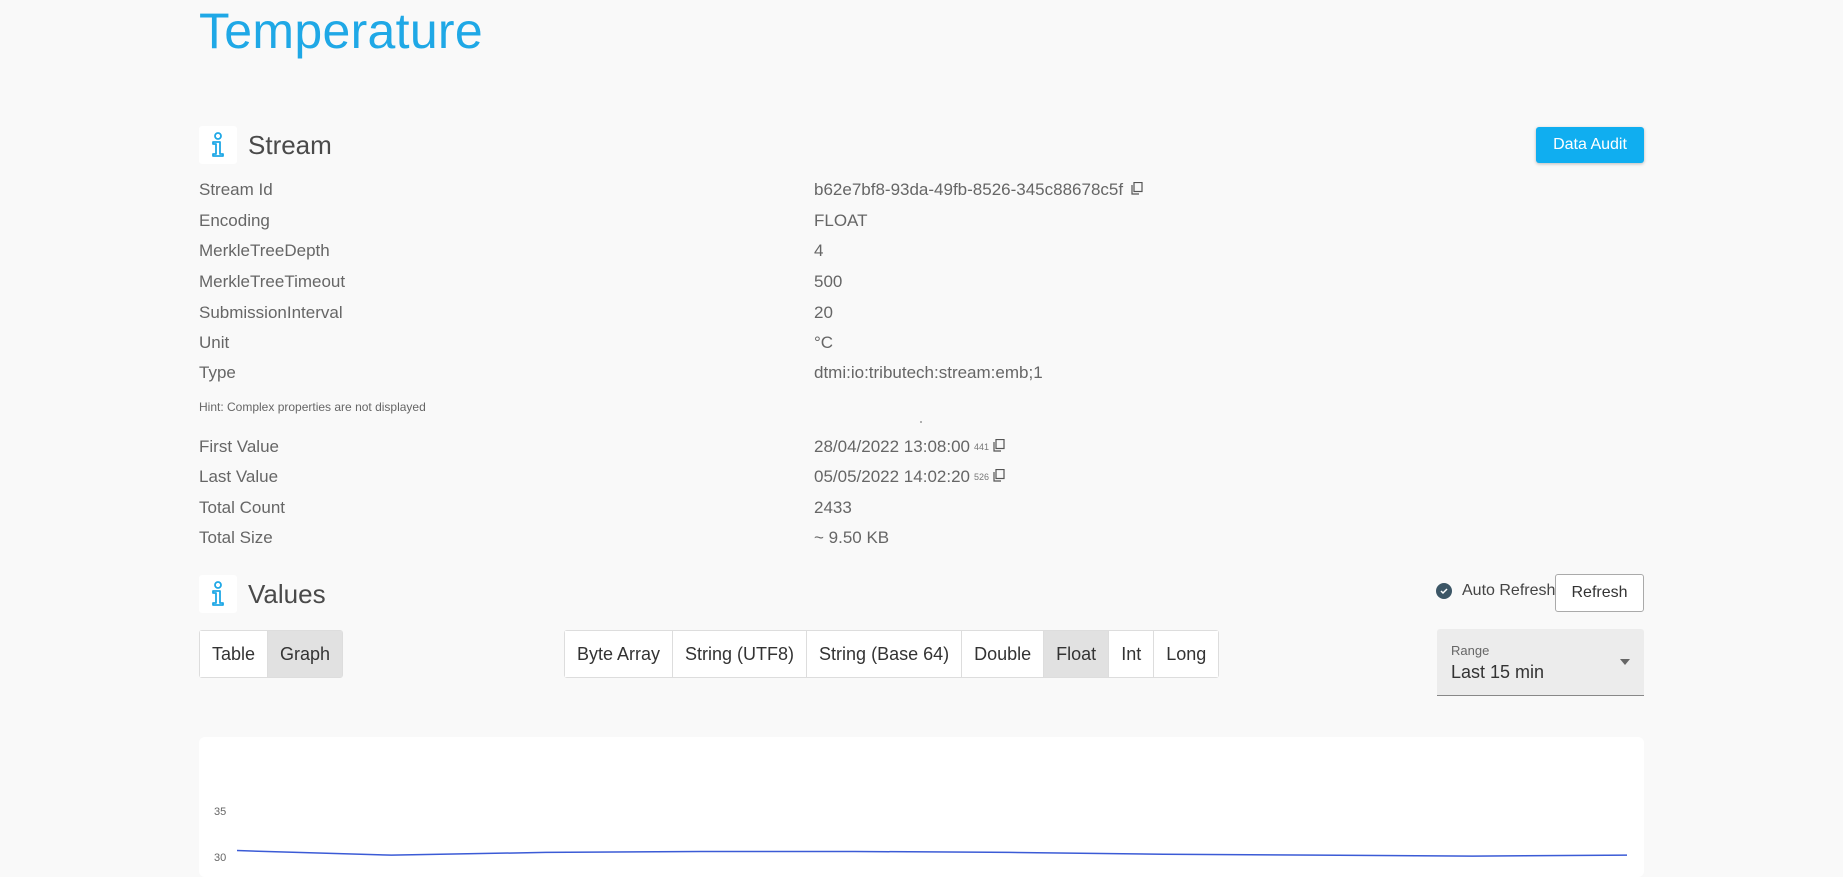  I want to click on property-value: 500, so click(828, 282).